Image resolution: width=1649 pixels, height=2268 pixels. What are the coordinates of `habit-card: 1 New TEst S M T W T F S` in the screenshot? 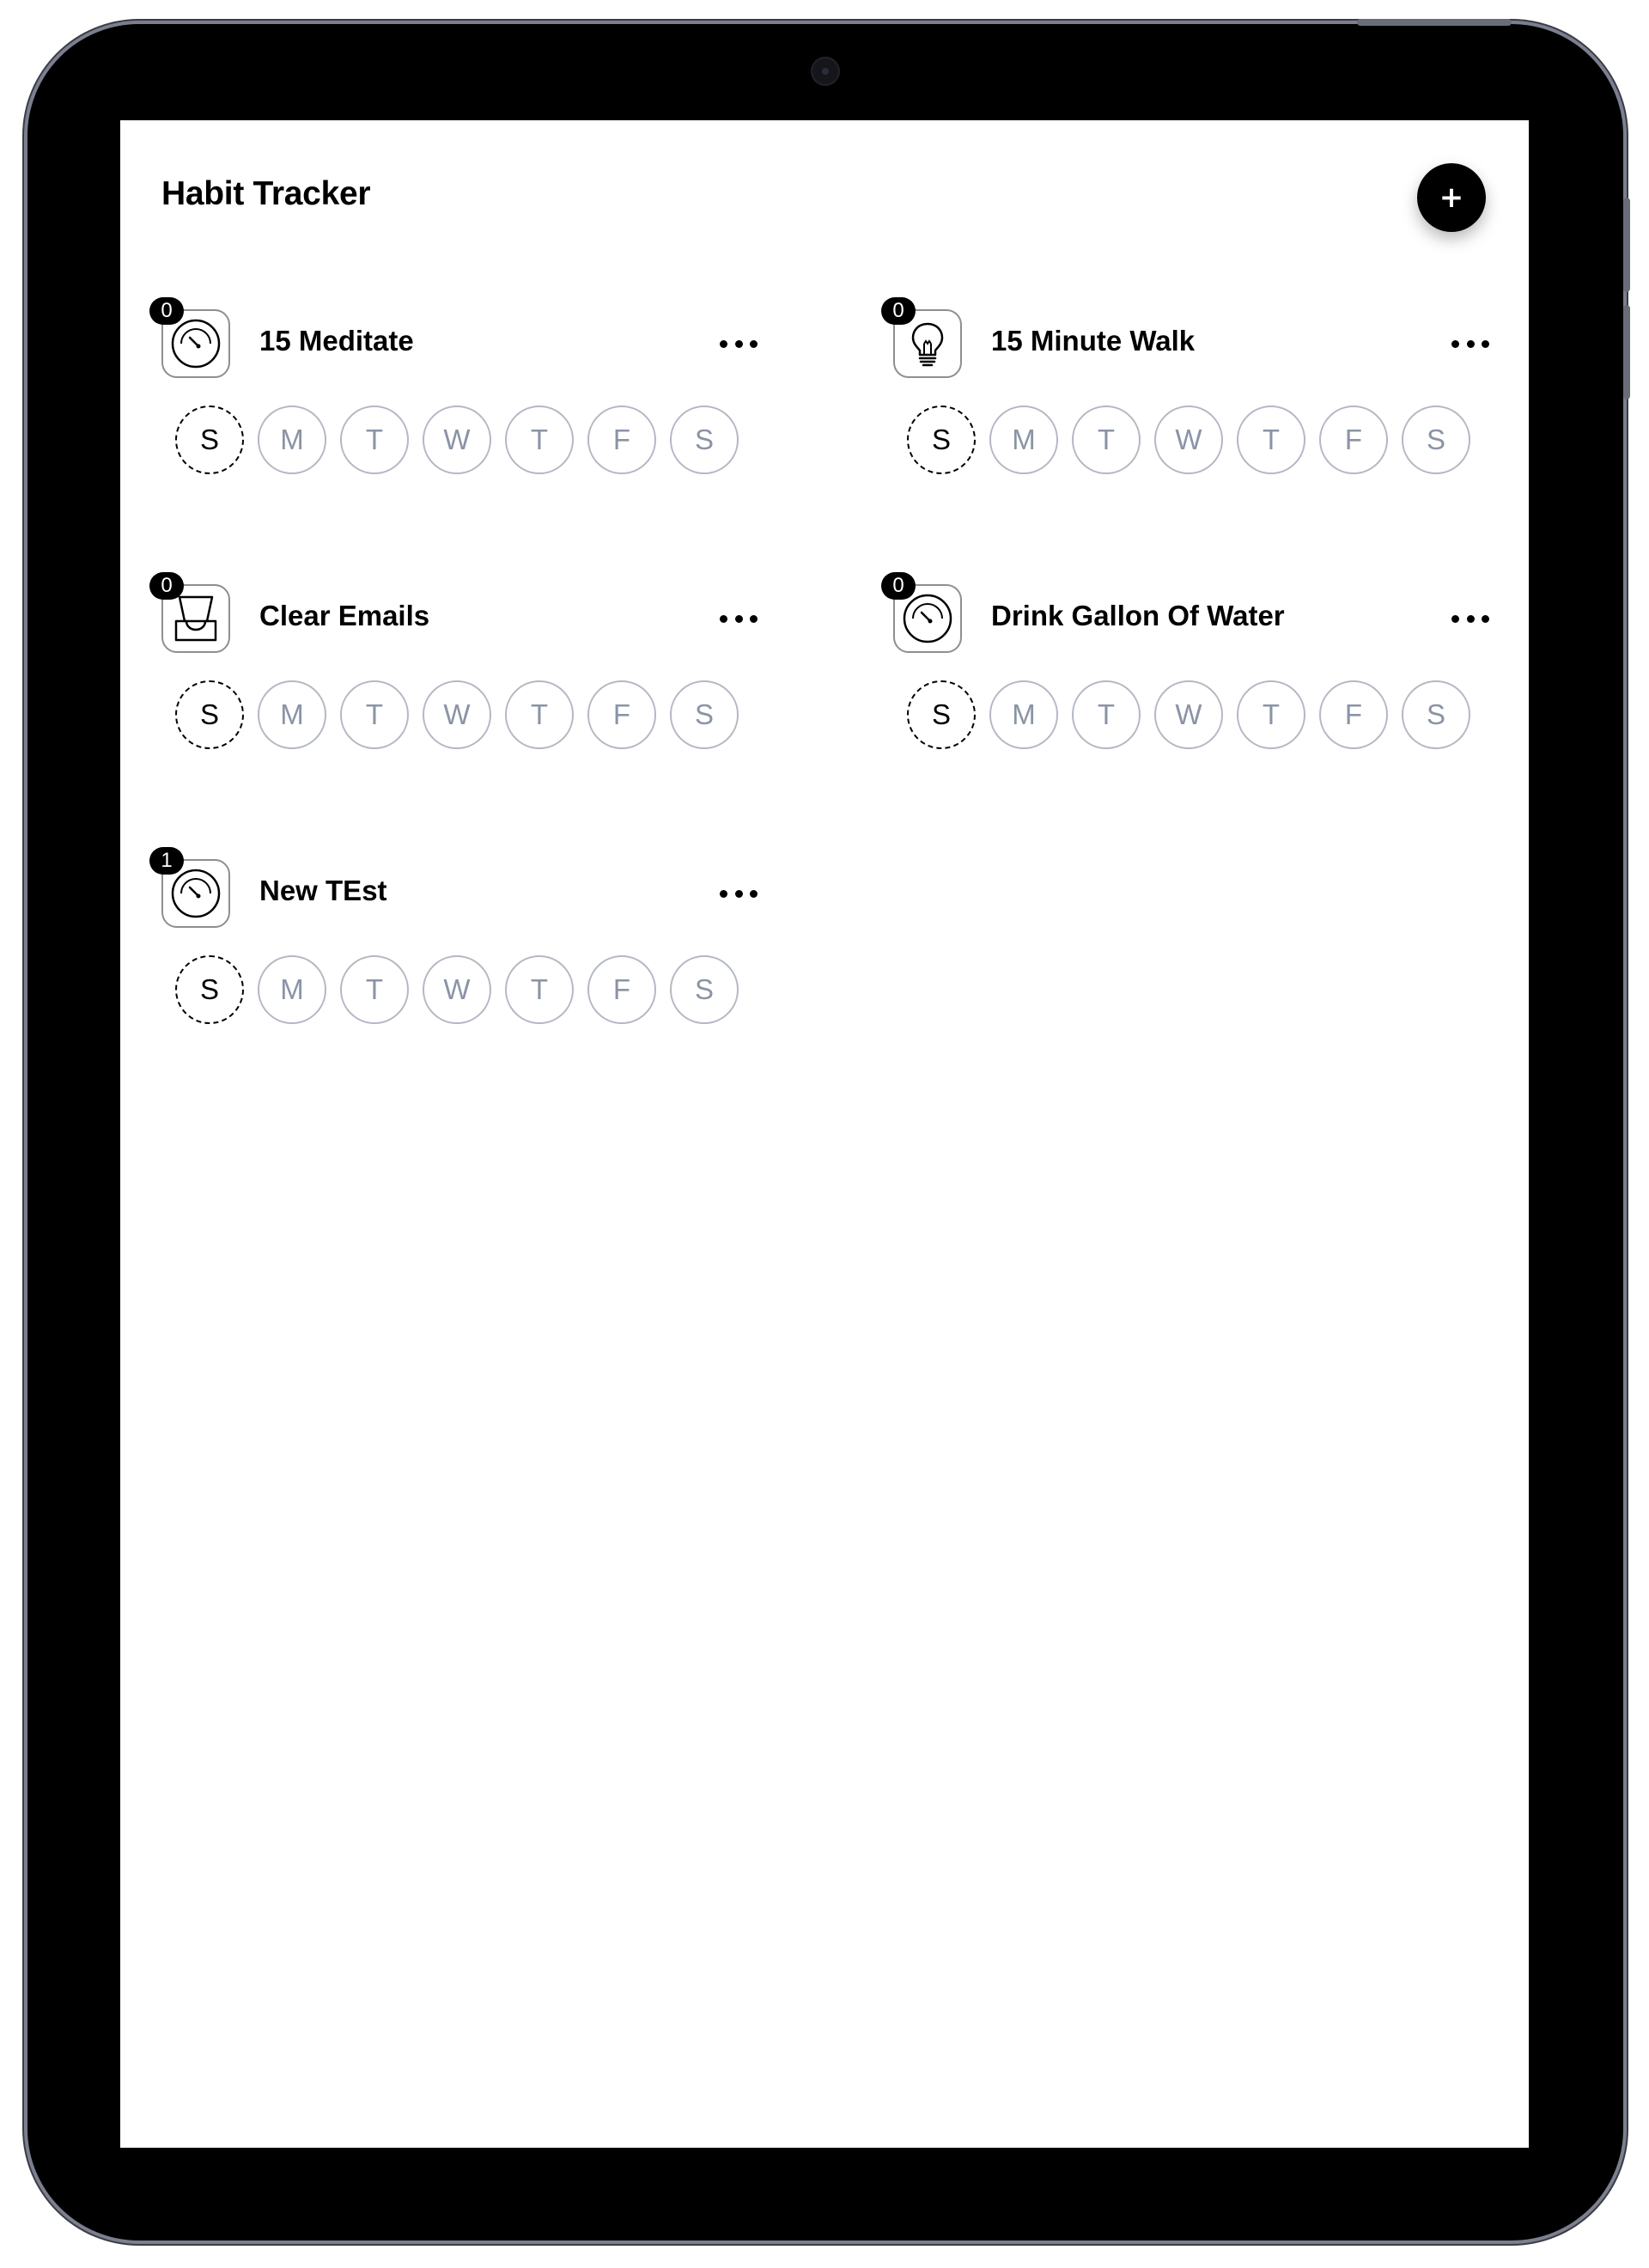 It's located at (521, 990).